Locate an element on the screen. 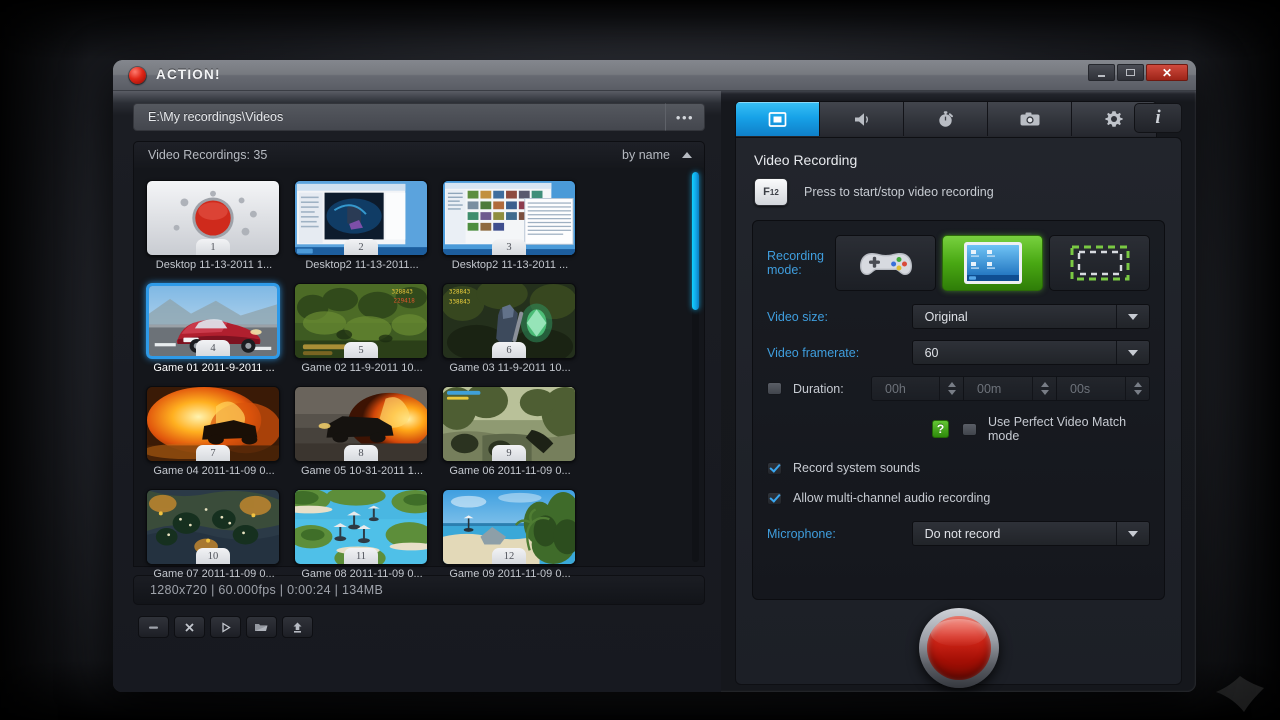 The image size is (1280, 720). thumbnail-scrollbar-thumb is located at coordinates (695, 241).